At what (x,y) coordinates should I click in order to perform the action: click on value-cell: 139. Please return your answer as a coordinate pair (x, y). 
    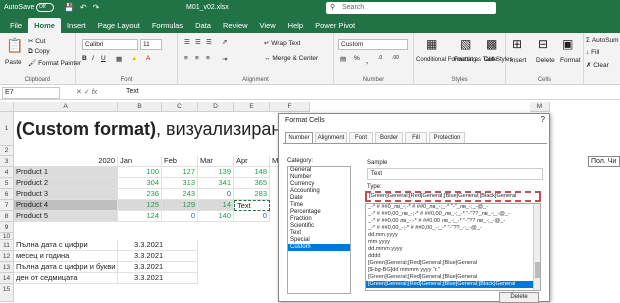
    Looking at the image, I should click on (216, 172).